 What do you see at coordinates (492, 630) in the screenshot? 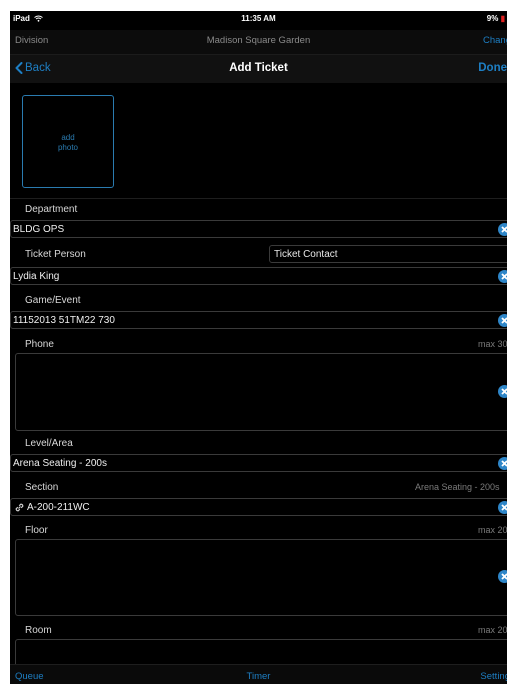
I see `room-max-hint: max 20` at bounding box center [492, 630].